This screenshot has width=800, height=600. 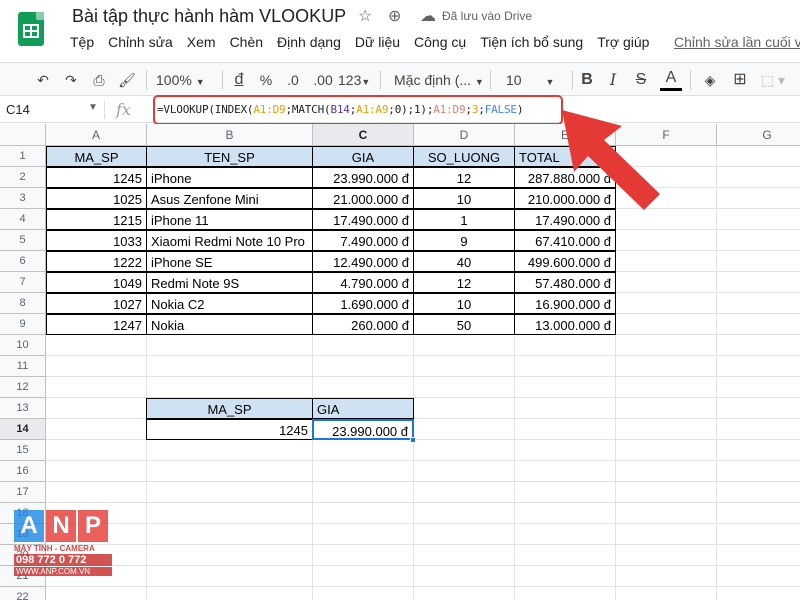 I want to click on currency-format-button: đ, so click(x=239, y=80).